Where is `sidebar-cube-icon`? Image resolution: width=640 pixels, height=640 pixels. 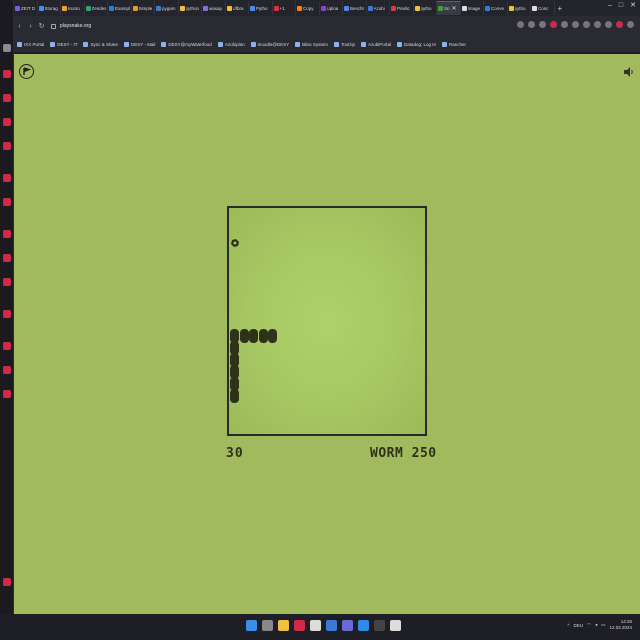
sidebar-cube-icon is located at coordinates (7, 370).